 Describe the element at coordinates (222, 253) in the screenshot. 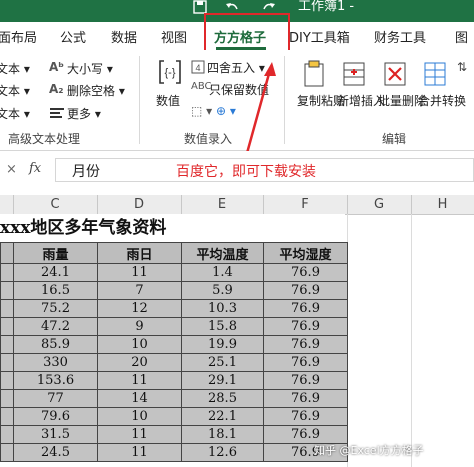

I see `table-header-cell: 平均温度` at that location.